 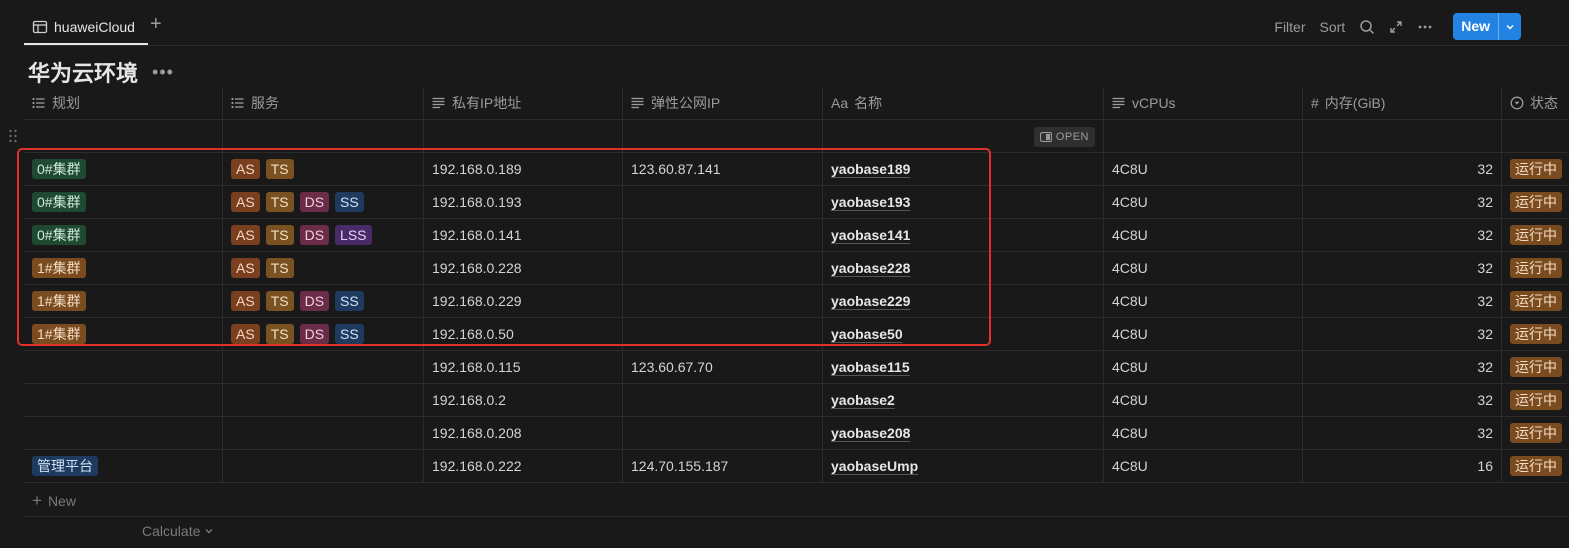 What do you see at coordinates (1064, 137) in the screenshot?
I see `open-button: OPEN` at bounding box center [1064, 137].